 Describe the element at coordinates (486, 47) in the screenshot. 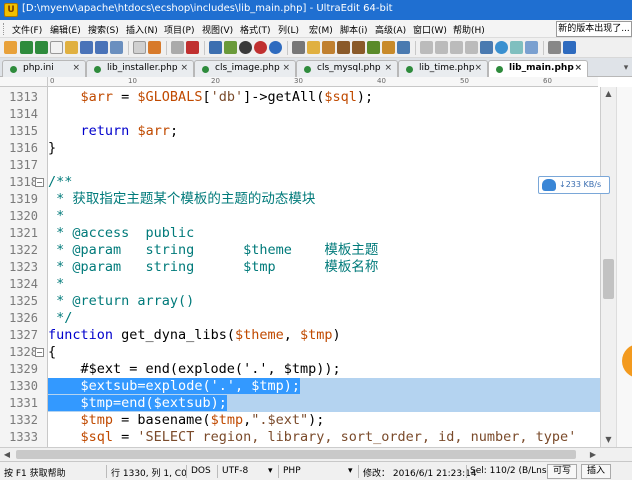

I see `help-topics-icon` at that location.